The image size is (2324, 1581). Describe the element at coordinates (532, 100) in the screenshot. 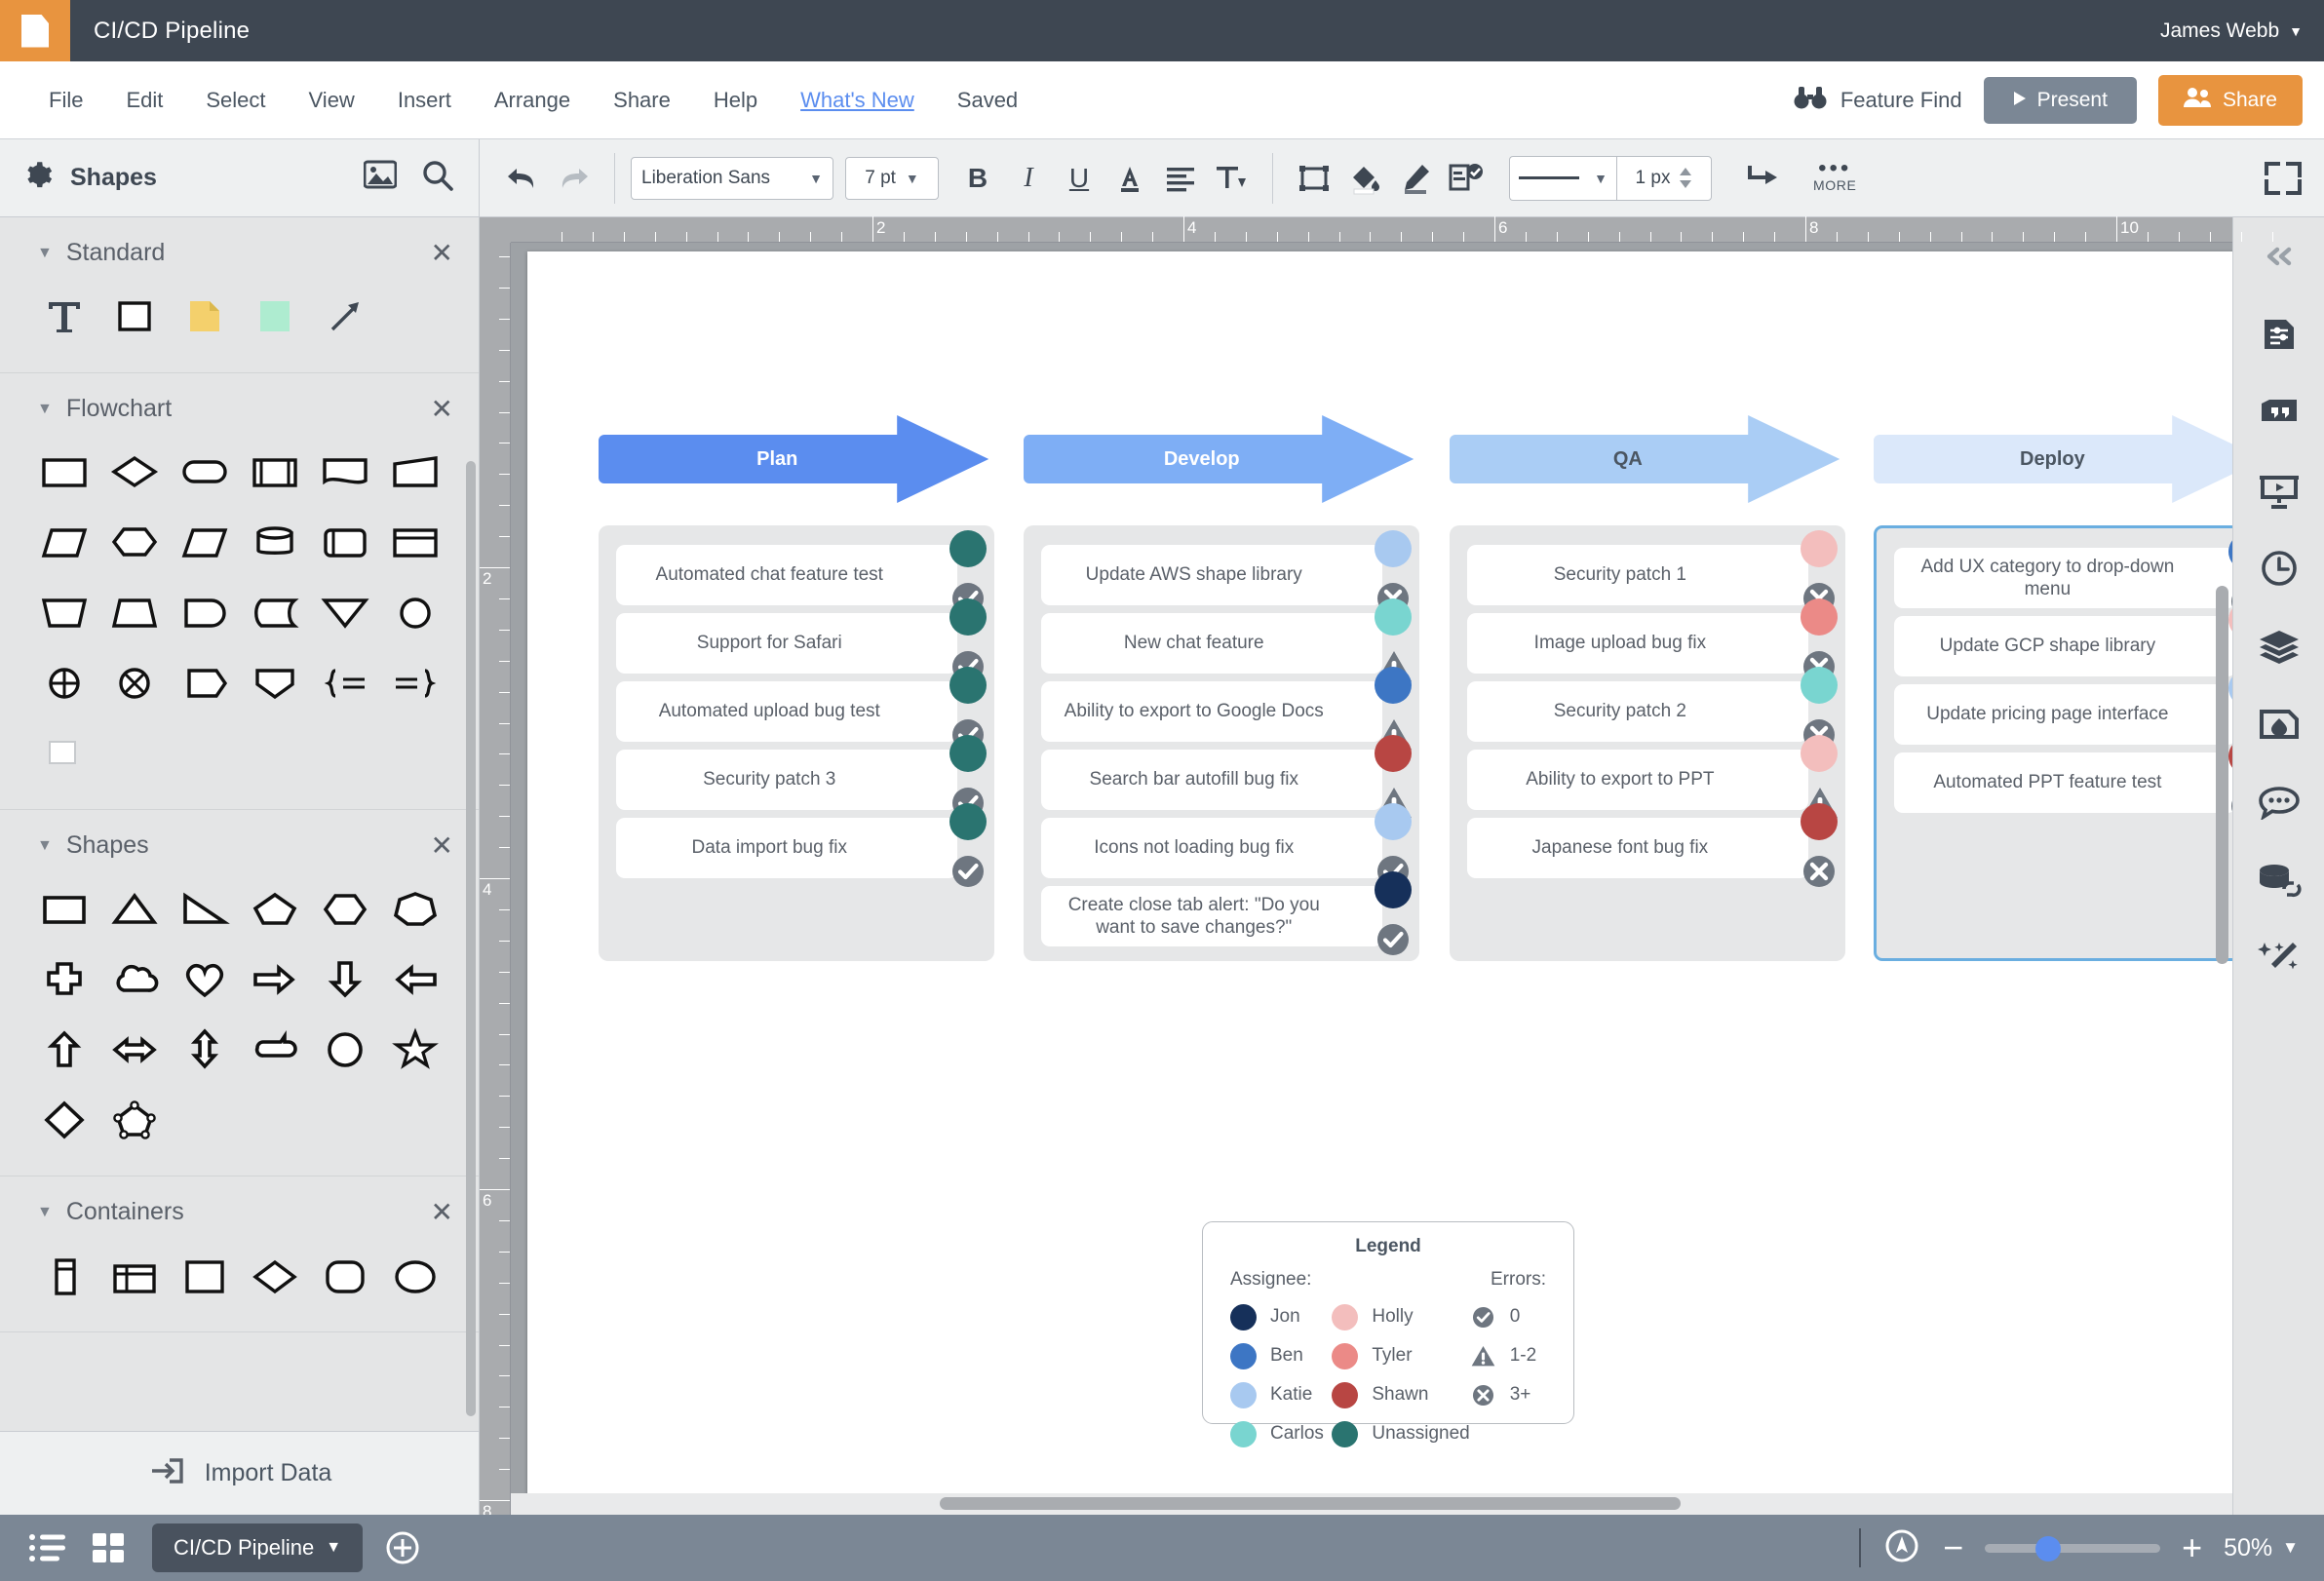

I see `menu-item-arrange: Arrange` at that location.